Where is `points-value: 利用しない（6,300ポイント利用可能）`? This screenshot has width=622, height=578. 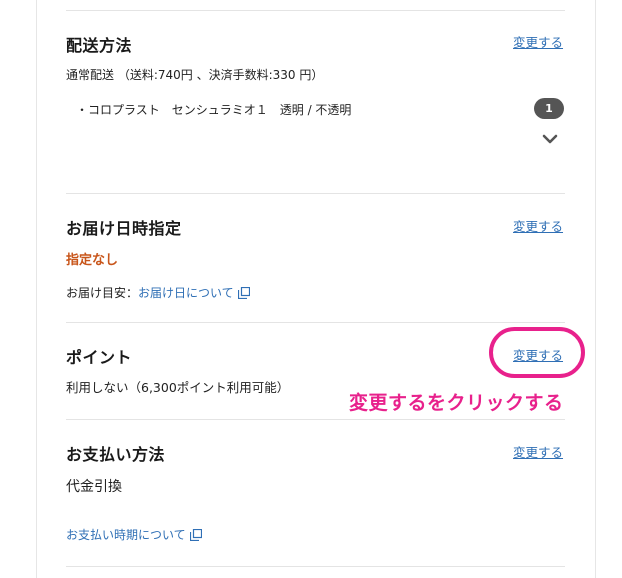 points-value: 利用しない（6,300ポイント利用可能） is located at coordinates (178, 387).